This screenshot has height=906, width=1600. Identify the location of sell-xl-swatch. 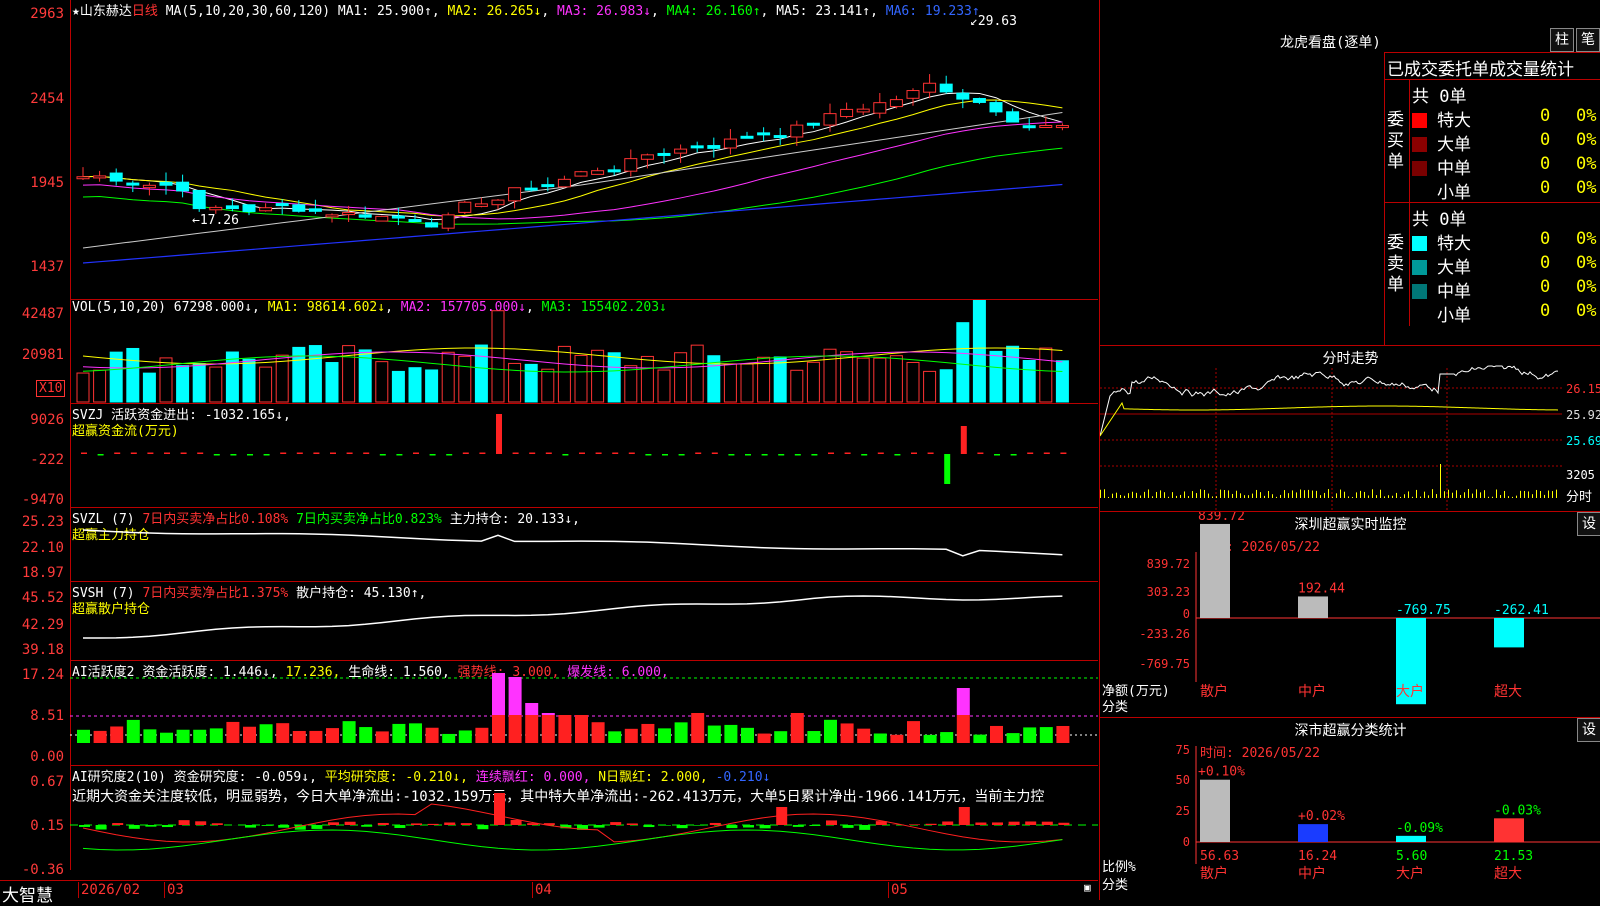
(1419, 243).